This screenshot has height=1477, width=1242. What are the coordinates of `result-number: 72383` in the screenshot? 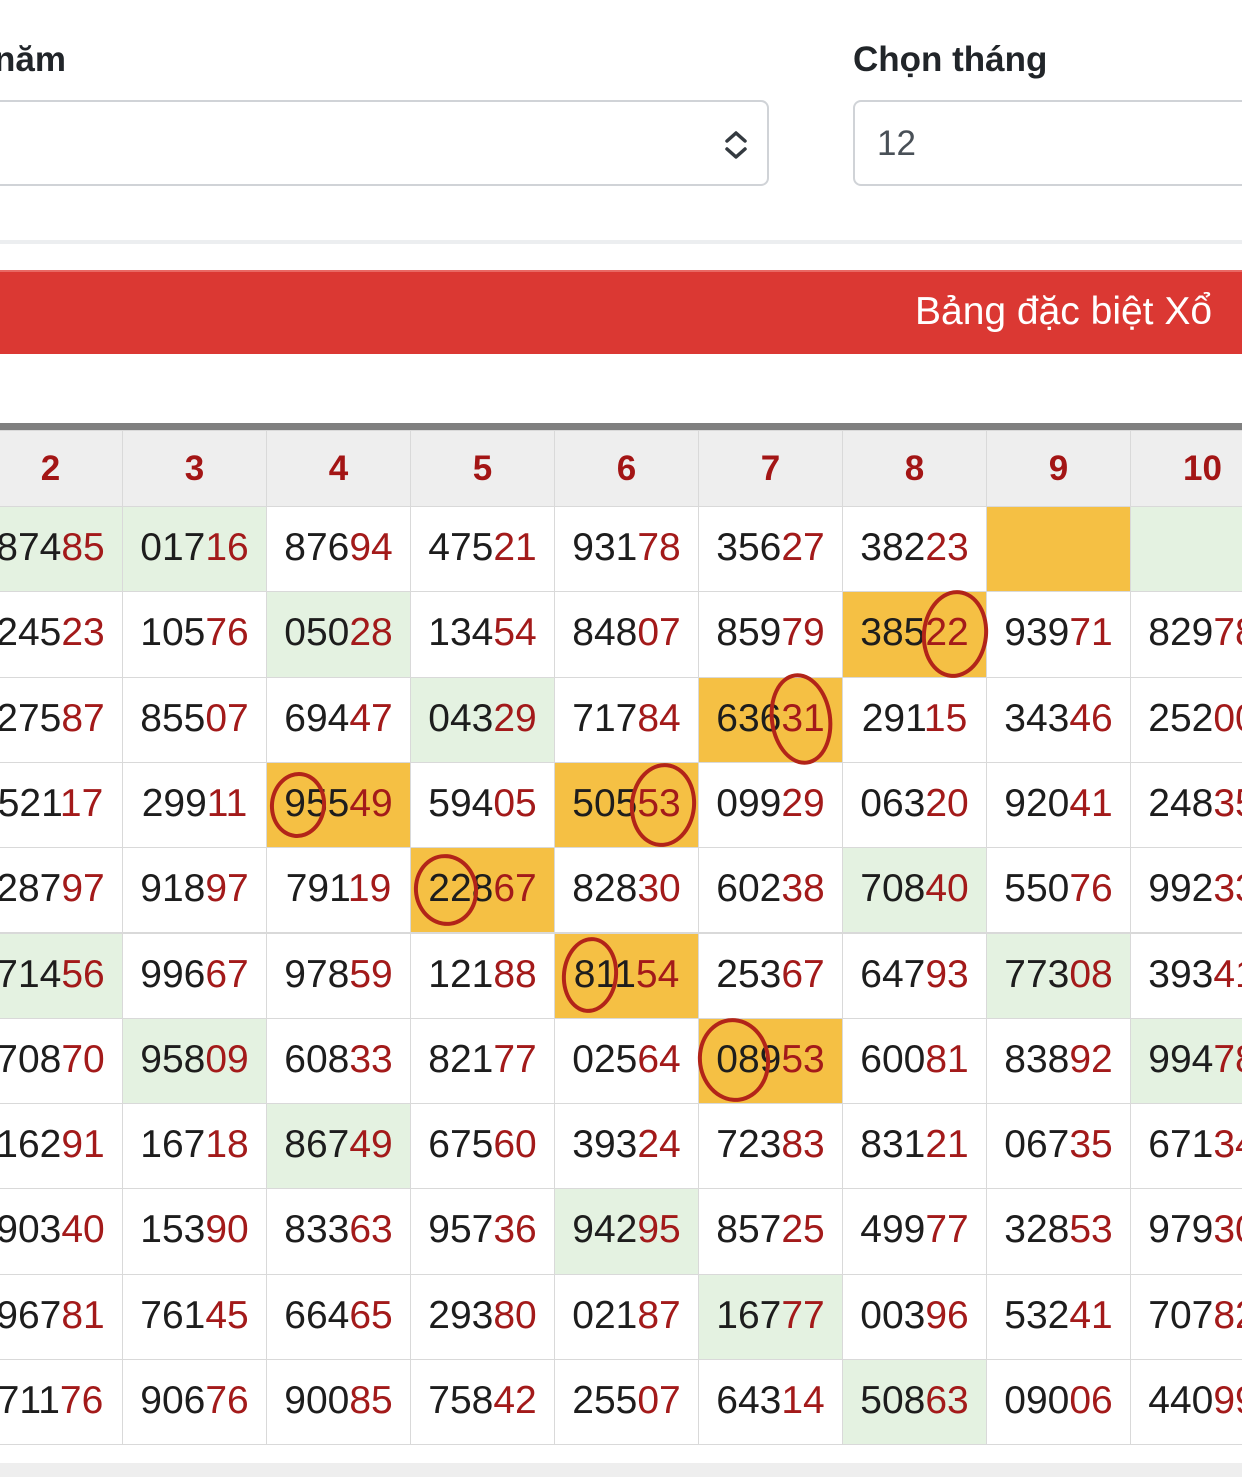 It's located at (770, 1145).